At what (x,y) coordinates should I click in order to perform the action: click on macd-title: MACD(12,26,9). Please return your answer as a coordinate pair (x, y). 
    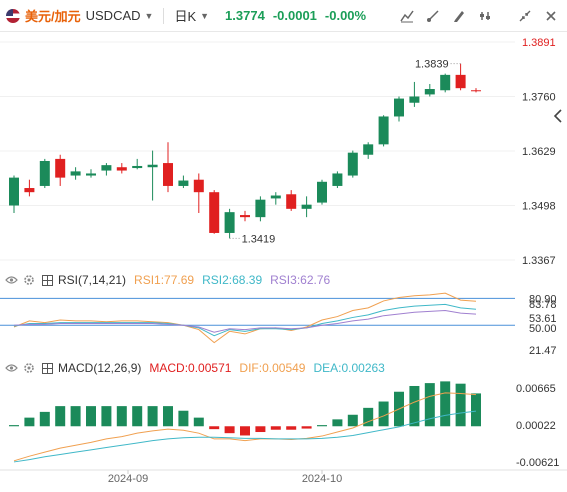
    Looking at the image, I should click on (100, 368).